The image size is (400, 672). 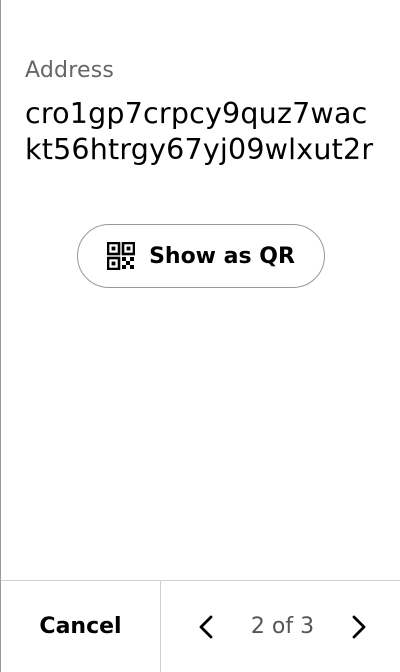 What do you see at coordinates (70, 70) in the screenshot?
I see `address-label: Address` at bounding box center [70, 70].